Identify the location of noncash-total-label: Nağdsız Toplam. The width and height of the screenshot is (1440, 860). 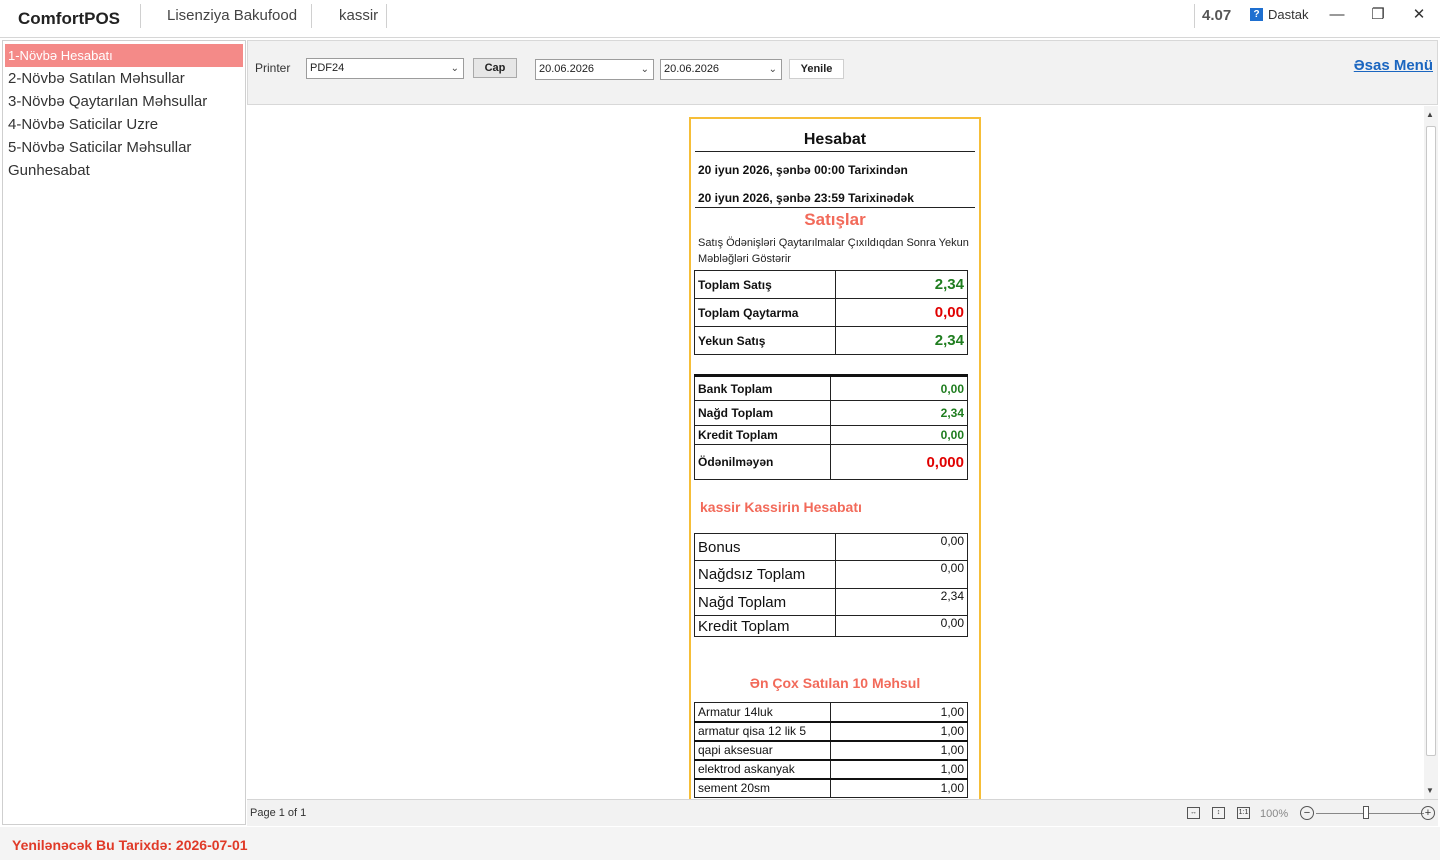
(765, 574).